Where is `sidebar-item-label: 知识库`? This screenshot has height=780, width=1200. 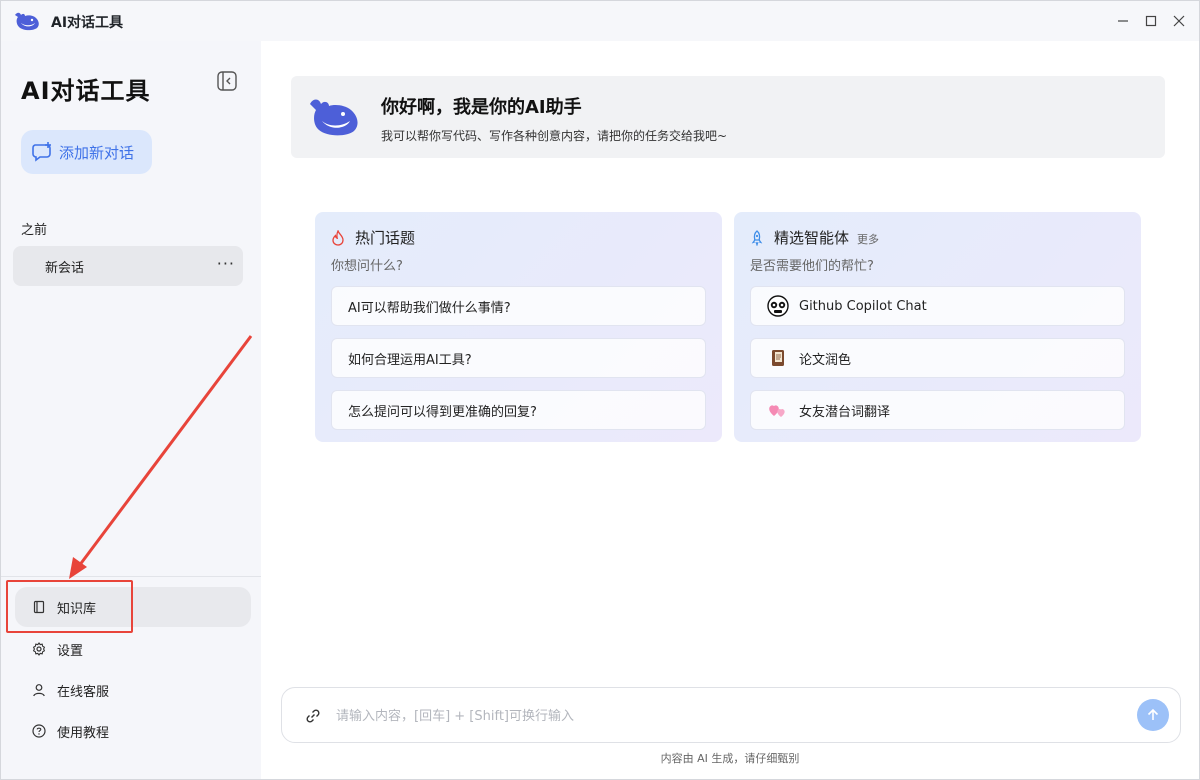
sidebar-item-label: 知识库 is located at coordinates (77, 609).